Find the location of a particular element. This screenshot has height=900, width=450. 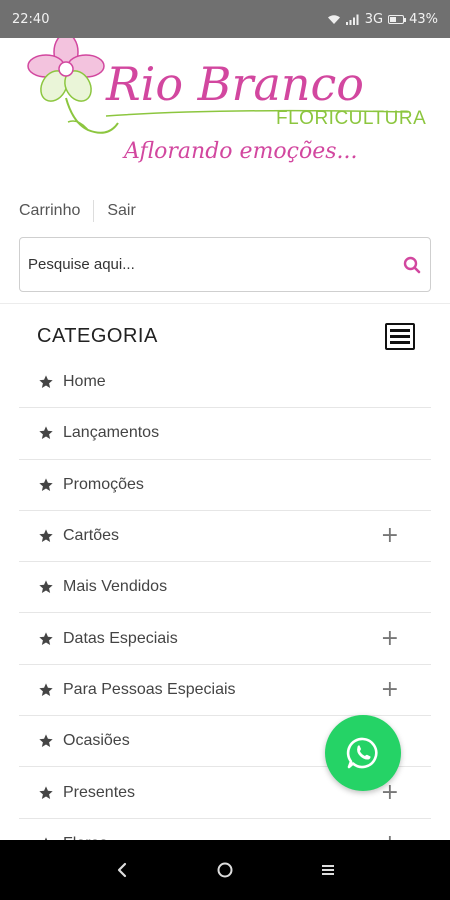

category-item-label: Para Pessoas Especiais is located at coordinates (149, 689).